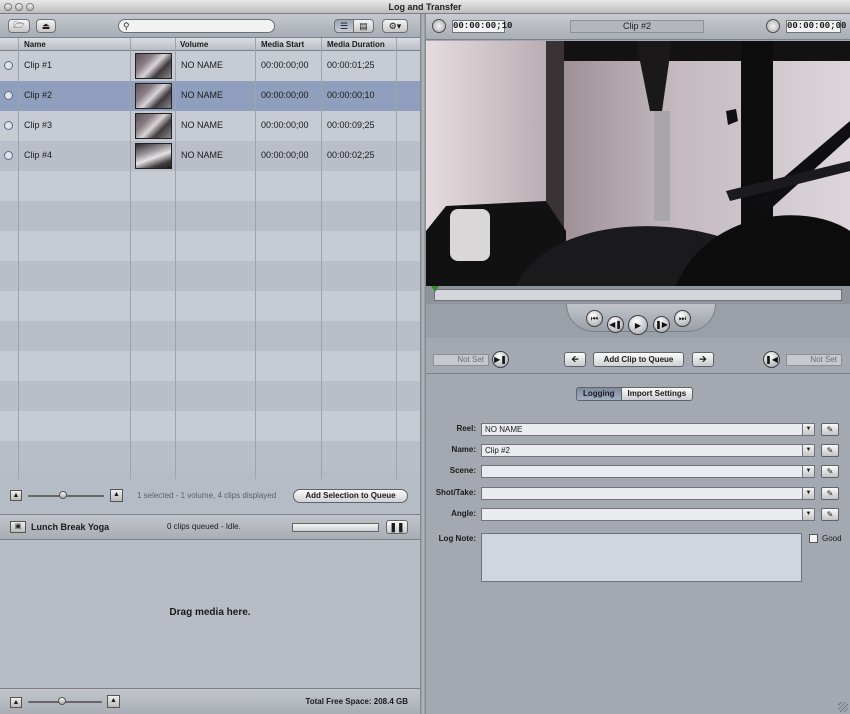 Image resolution: width=850 pixels, height=714 pixels. What do you see at coordinates (830, 429) in the screenshot?
I see `reel-options-button: ✎` at bounding box center [830, 429].